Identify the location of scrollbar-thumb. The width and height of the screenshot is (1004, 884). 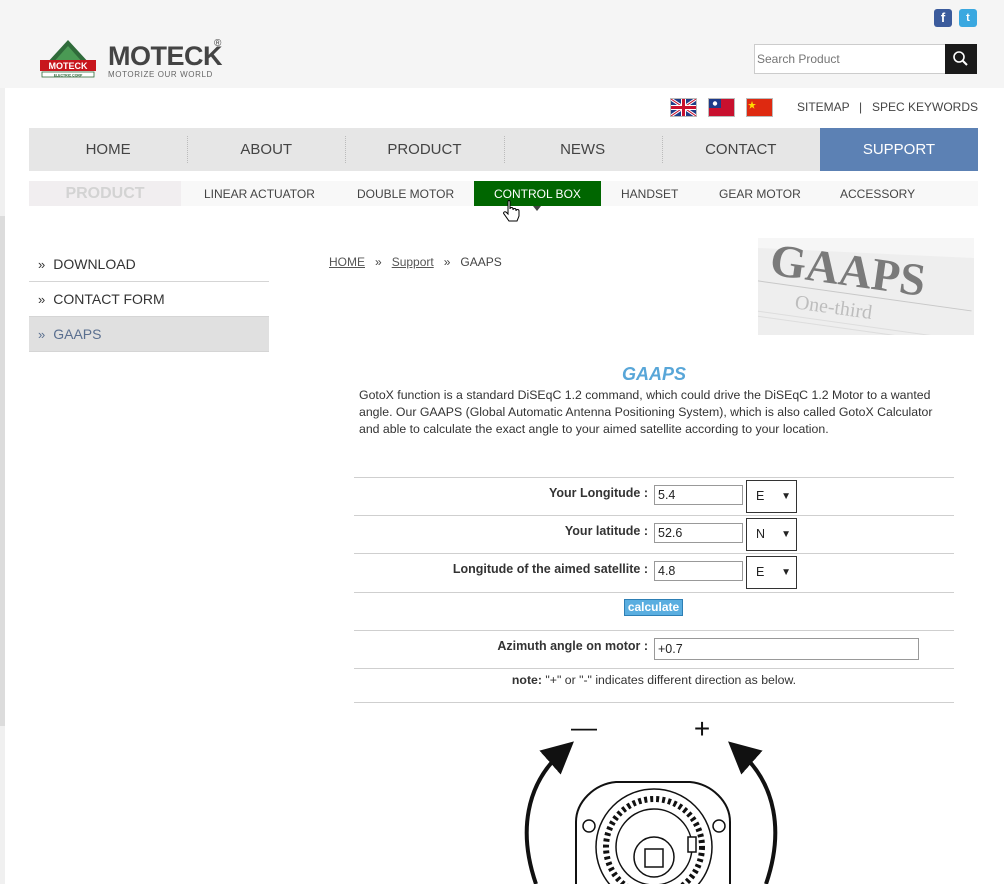
(2, 471).